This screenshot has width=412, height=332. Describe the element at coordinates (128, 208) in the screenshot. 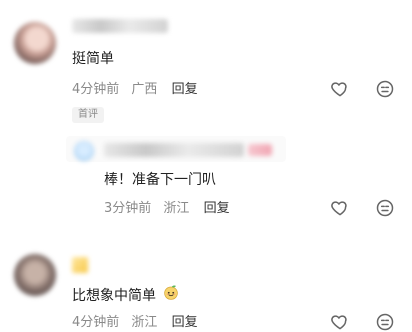

I see `reply-time: 3分钟前` at that location.